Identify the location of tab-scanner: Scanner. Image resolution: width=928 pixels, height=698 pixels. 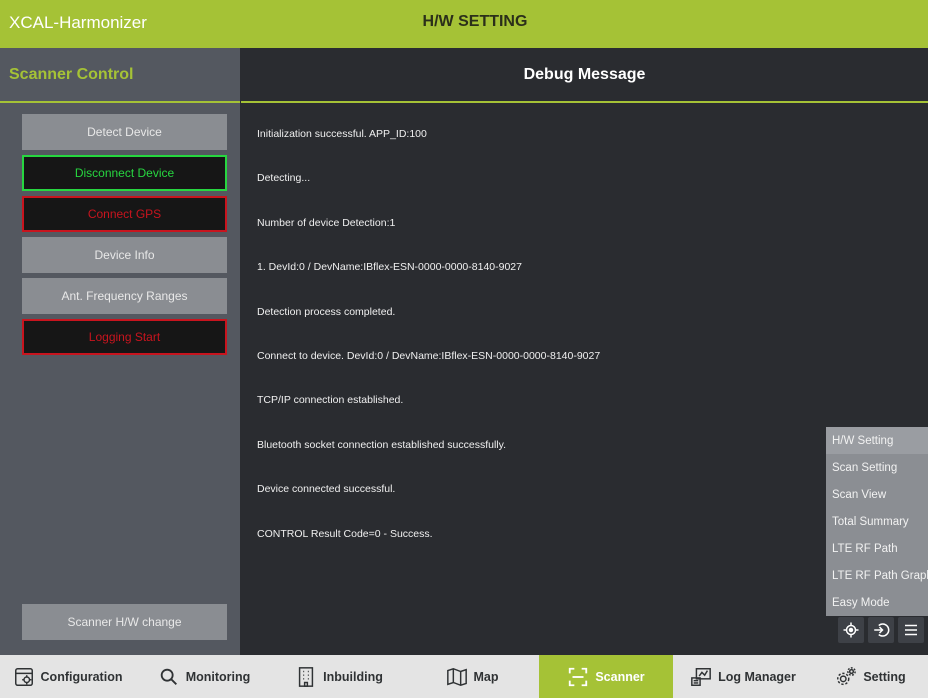
(606, 676).